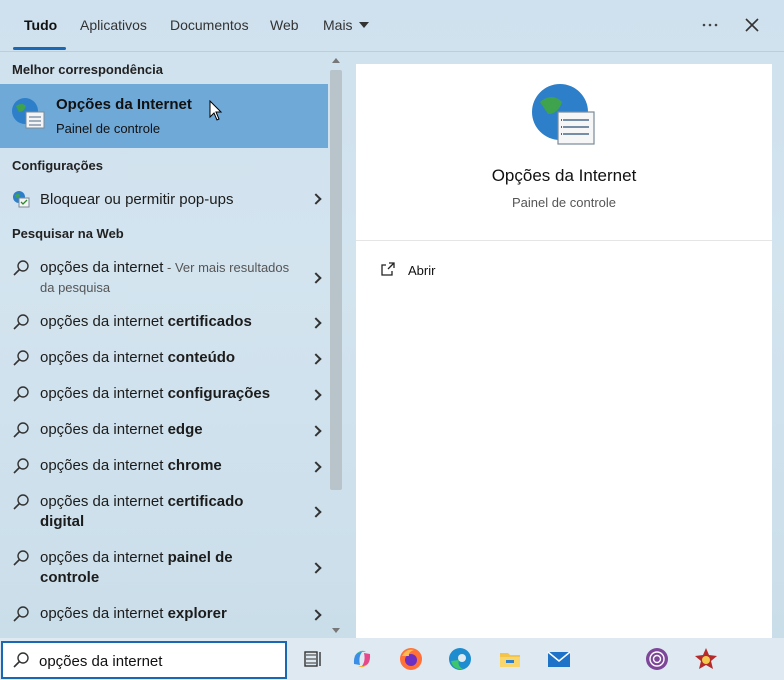 This screenshot has width=784, height=680. I want to click on scroll-up-icon, so click(336, 60).